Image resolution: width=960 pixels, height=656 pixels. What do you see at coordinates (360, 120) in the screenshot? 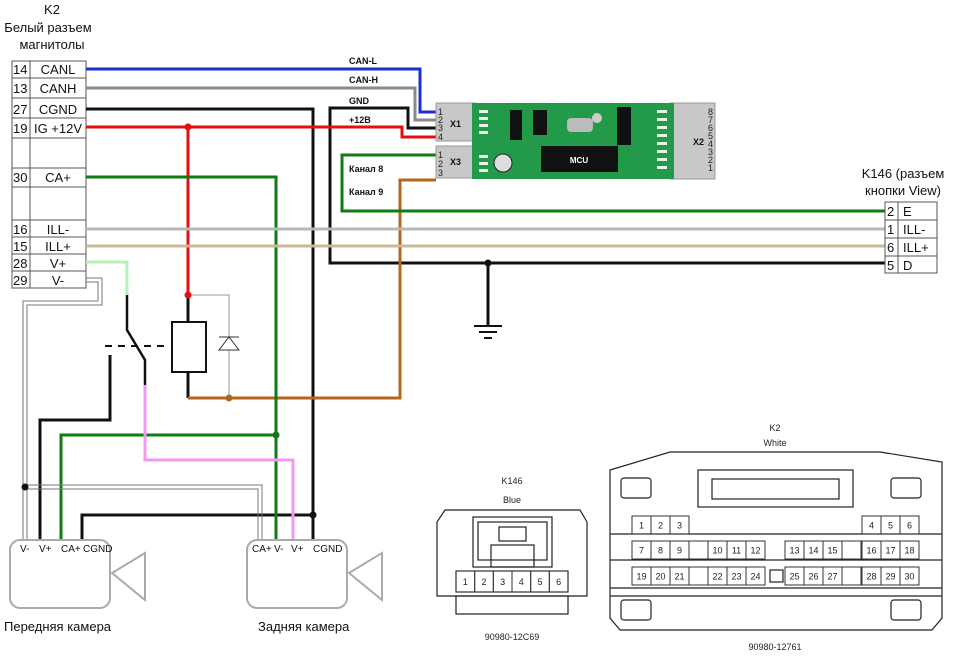
I see `label-12v: +12В` at bounding box center [360, 120].